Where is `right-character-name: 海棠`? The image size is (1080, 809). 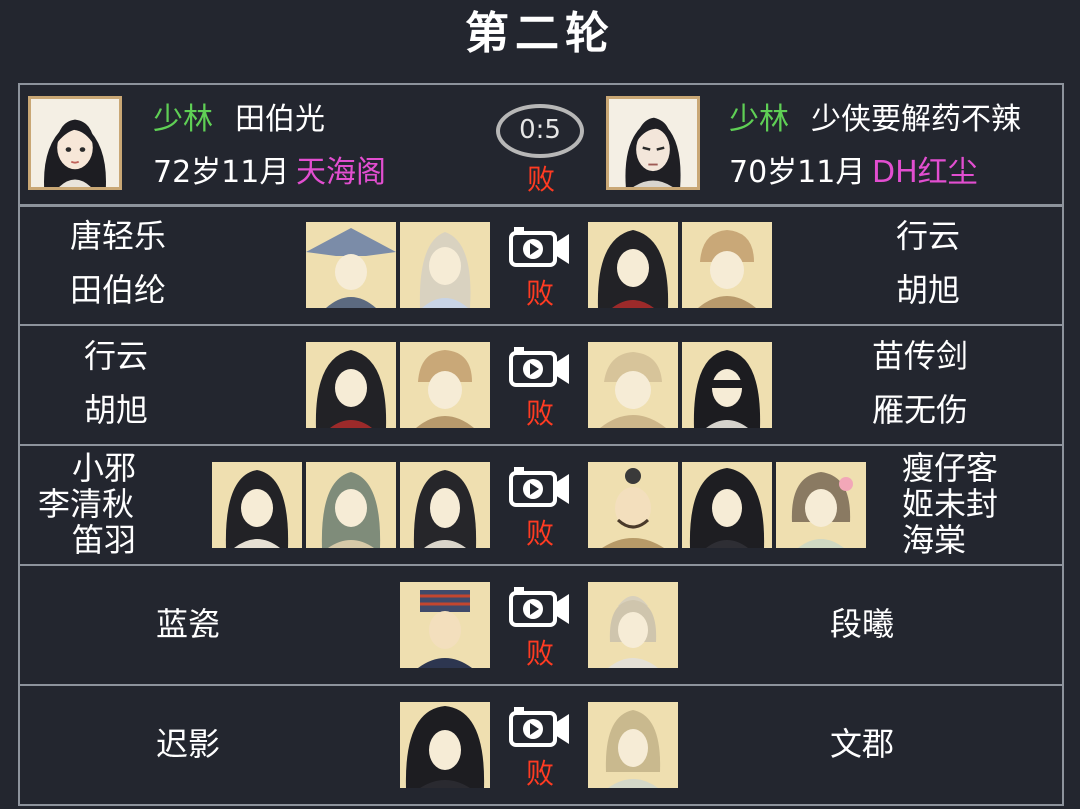
right-character-name: 海棠 is located at coordinates (934, 540).